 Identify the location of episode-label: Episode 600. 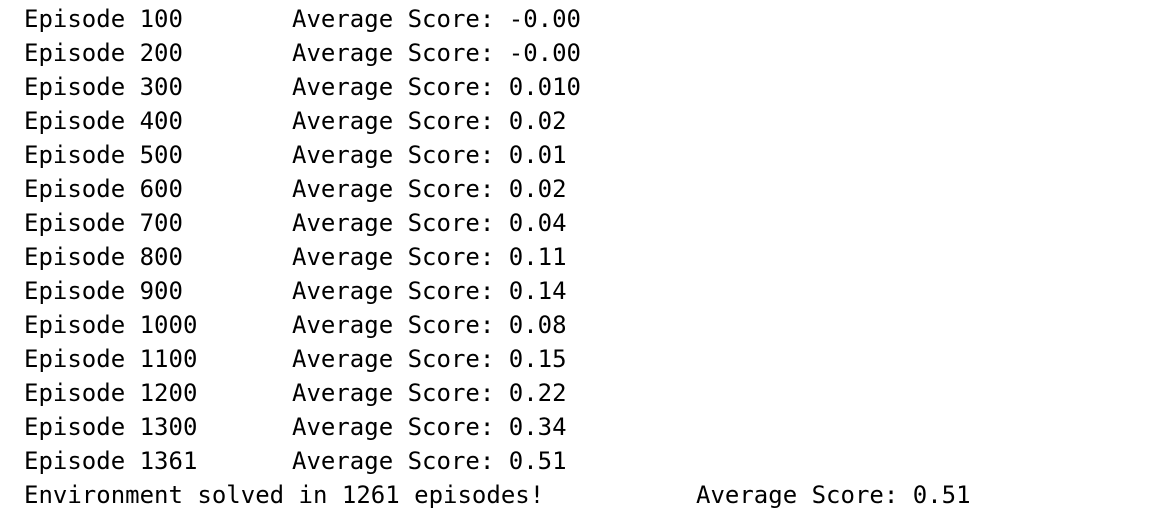
(103, 189).